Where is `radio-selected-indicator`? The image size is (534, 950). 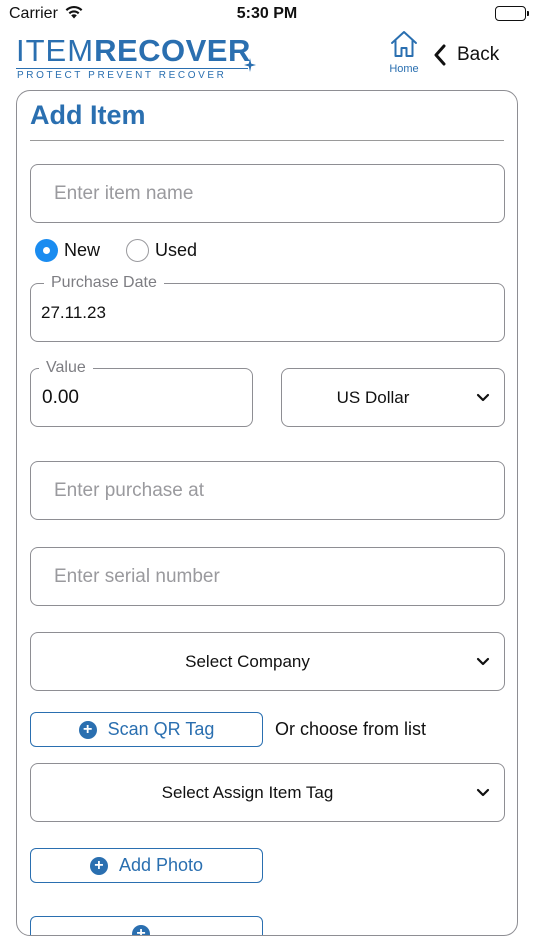 radio-selected-indicator is located at coordinates (46, 250).